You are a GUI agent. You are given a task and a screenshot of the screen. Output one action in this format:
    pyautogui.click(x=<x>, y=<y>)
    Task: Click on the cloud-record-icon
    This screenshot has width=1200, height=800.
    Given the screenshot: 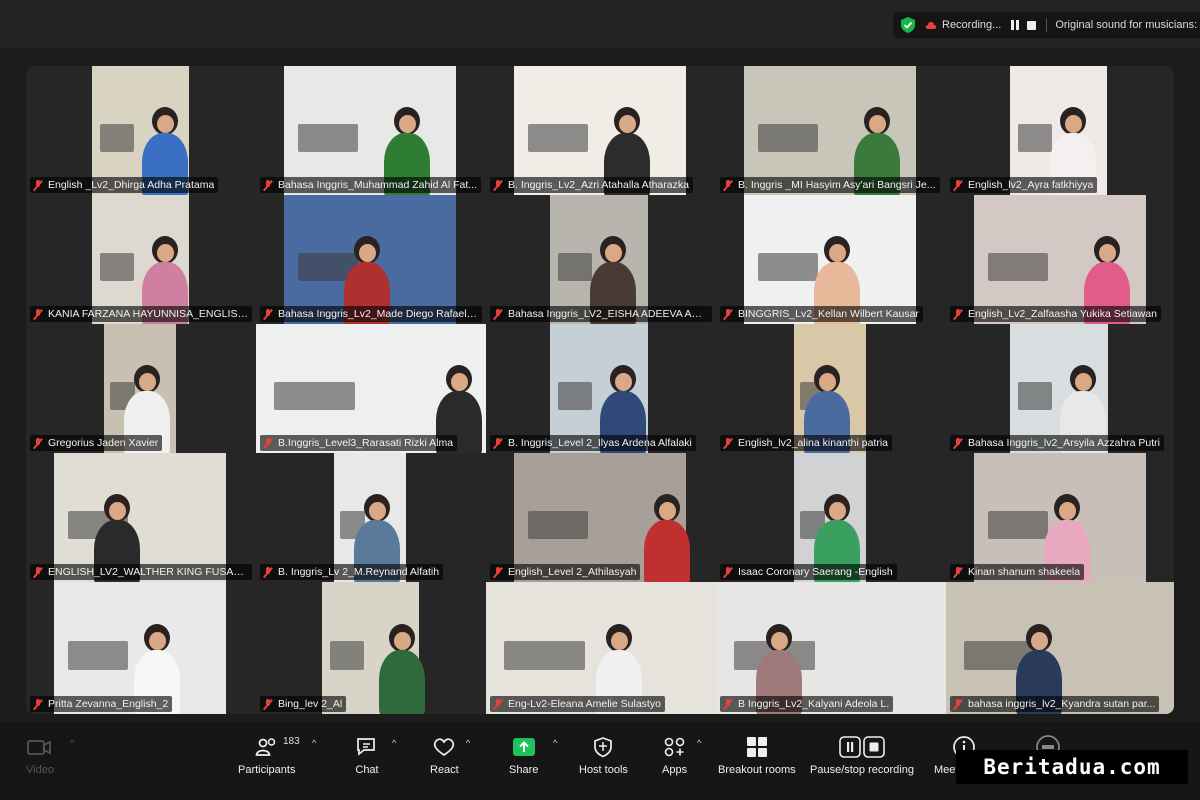 What is the action you would take?
    pyautogui.click(x=931, y=25)
    